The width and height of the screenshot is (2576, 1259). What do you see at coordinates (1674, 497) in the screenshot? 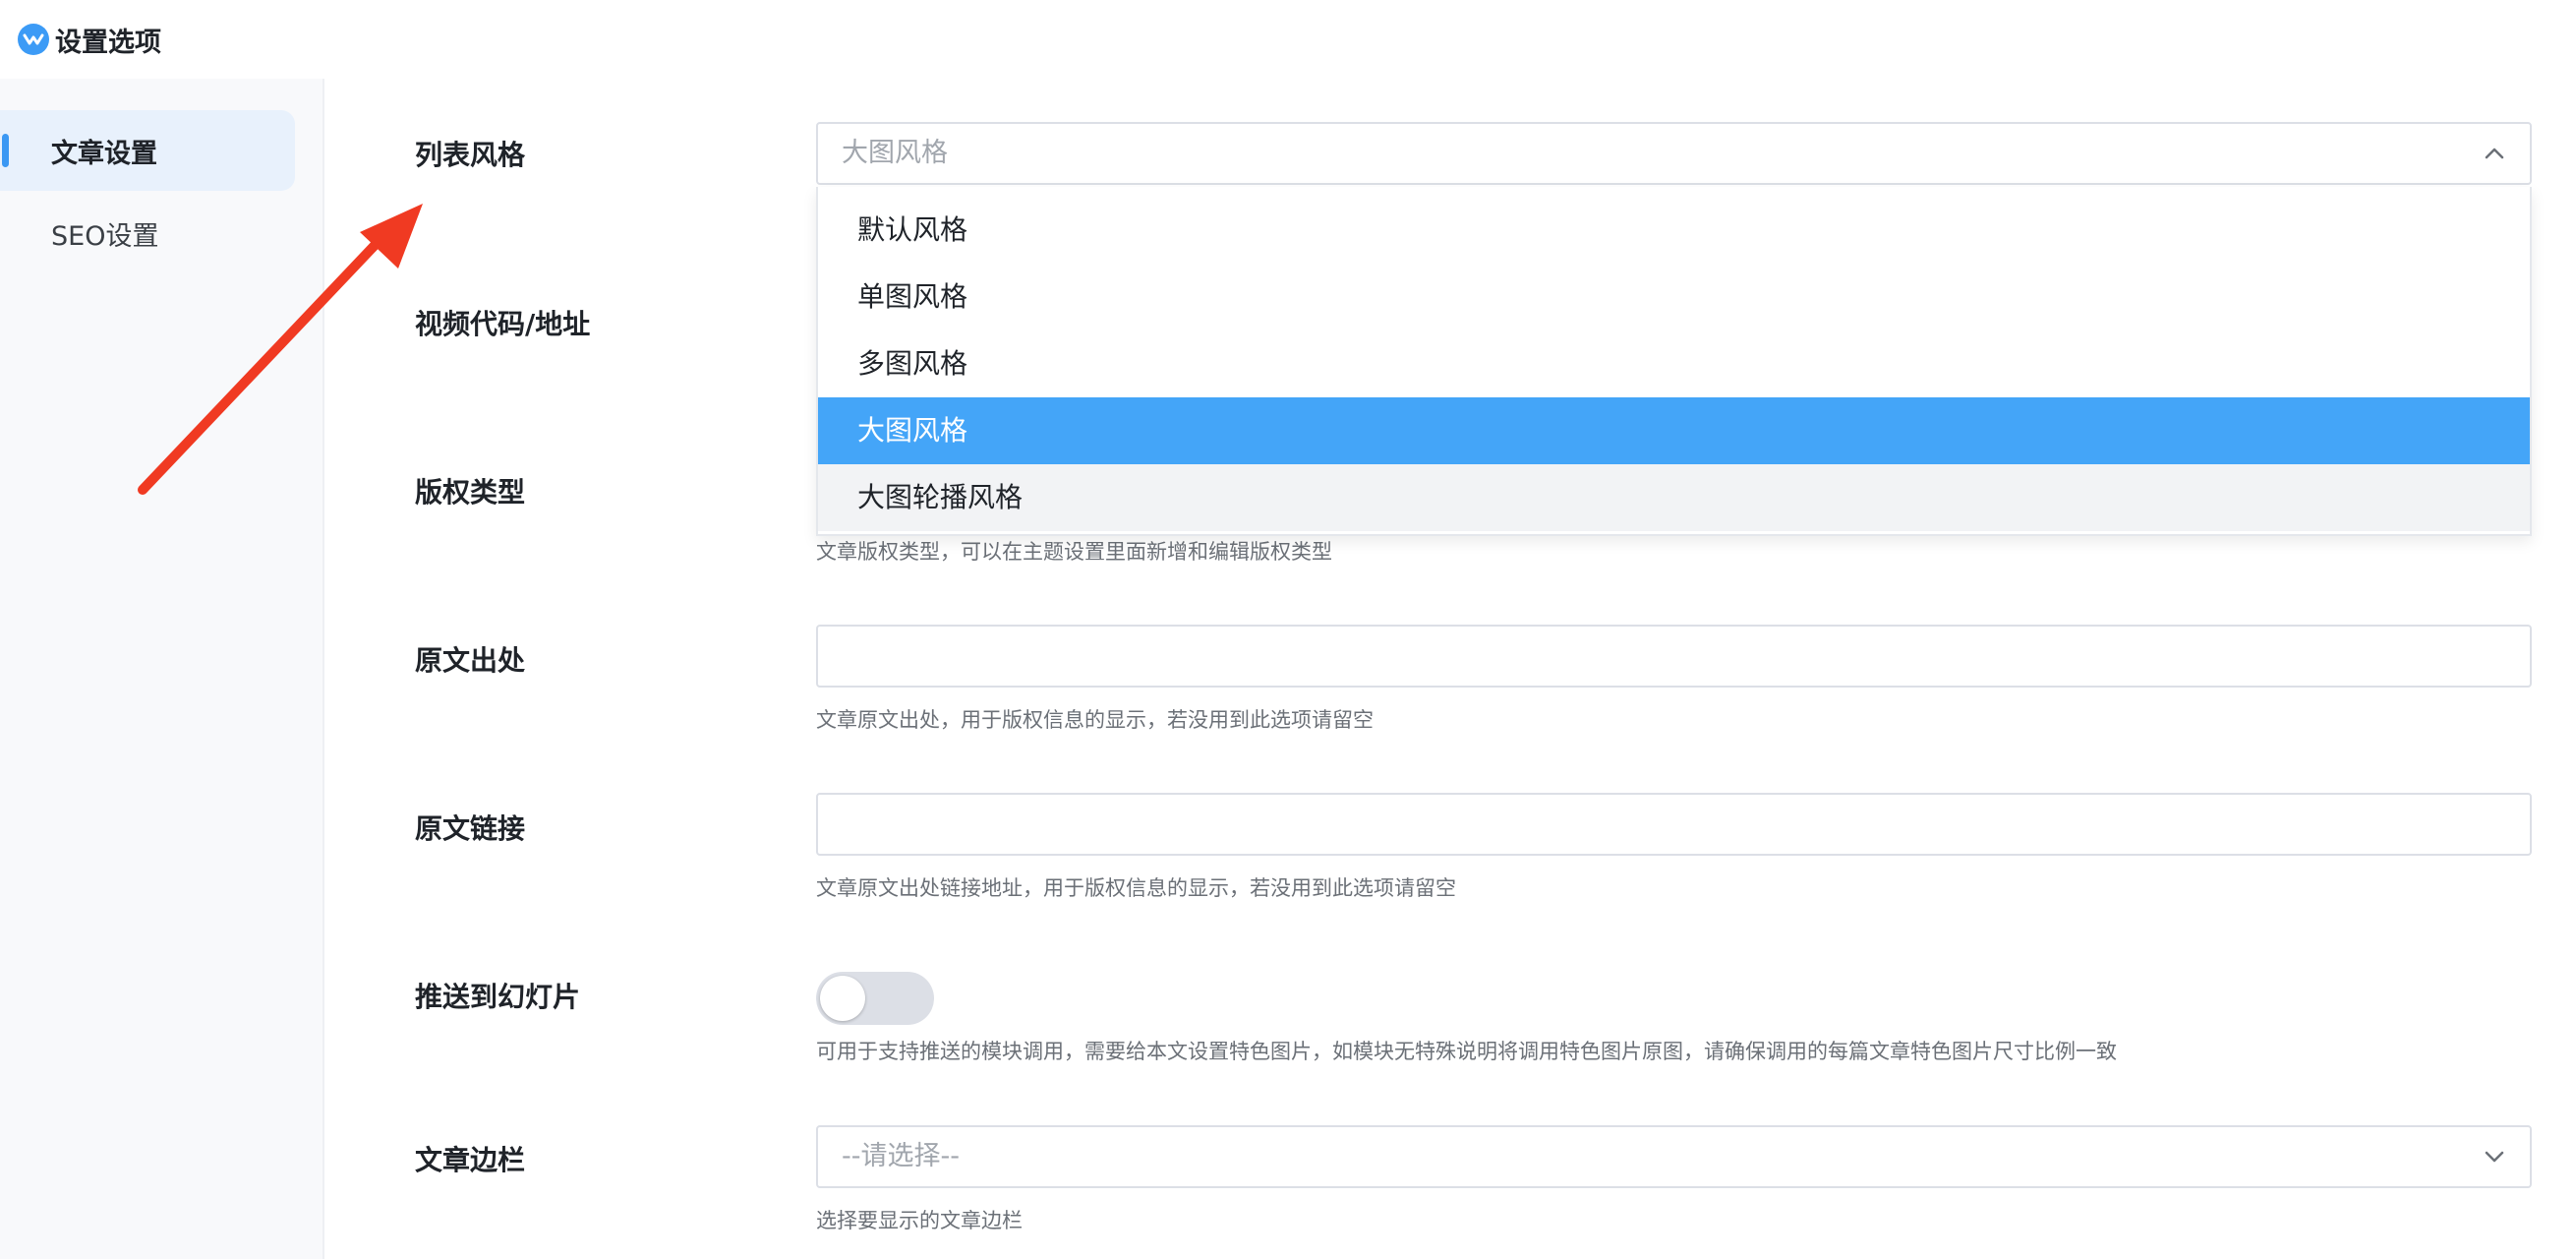
I see `option-large-image-carousel-style: 大图轮播风格` at bounding box center [1674, 497].